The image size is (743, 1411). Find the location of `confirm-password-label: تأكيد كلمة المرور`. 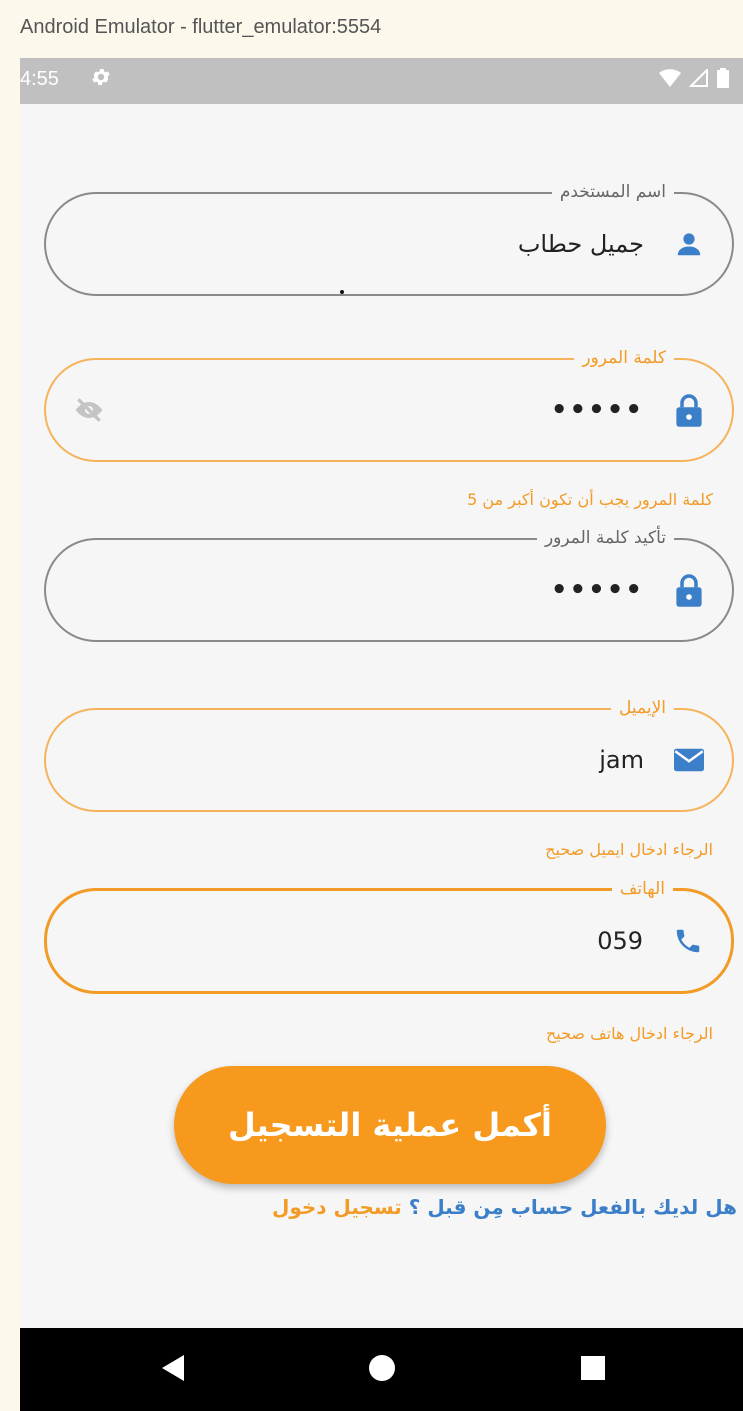

confirm-password-label: تأكيد كلمة المرور is located at coordinates (605, 538).